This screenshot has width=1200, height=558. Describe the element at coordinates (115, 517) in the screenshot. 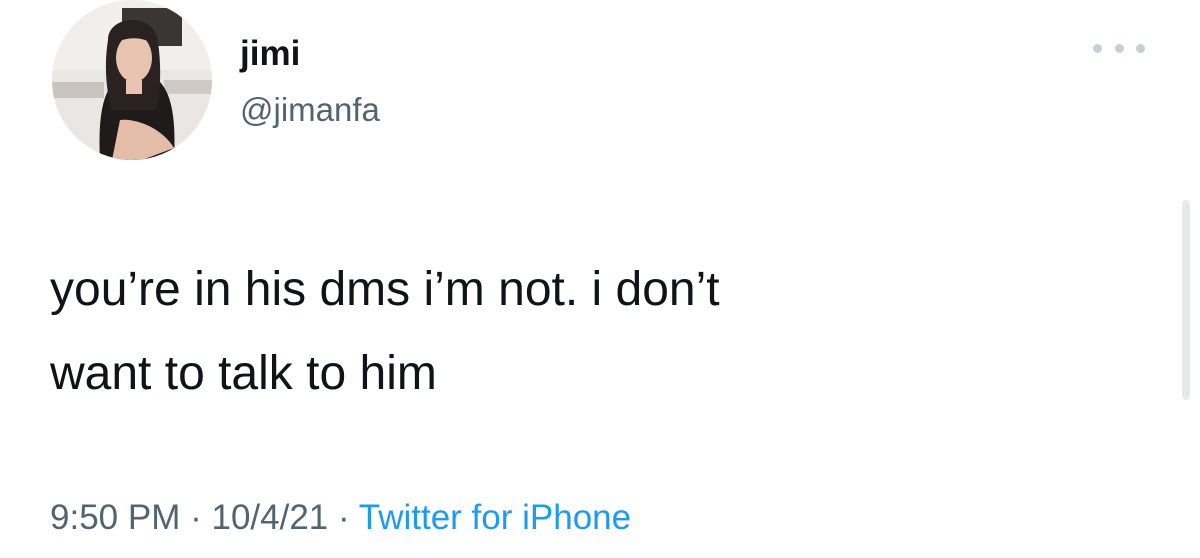

I see `tweet-time: 9:50 PM` at that location.